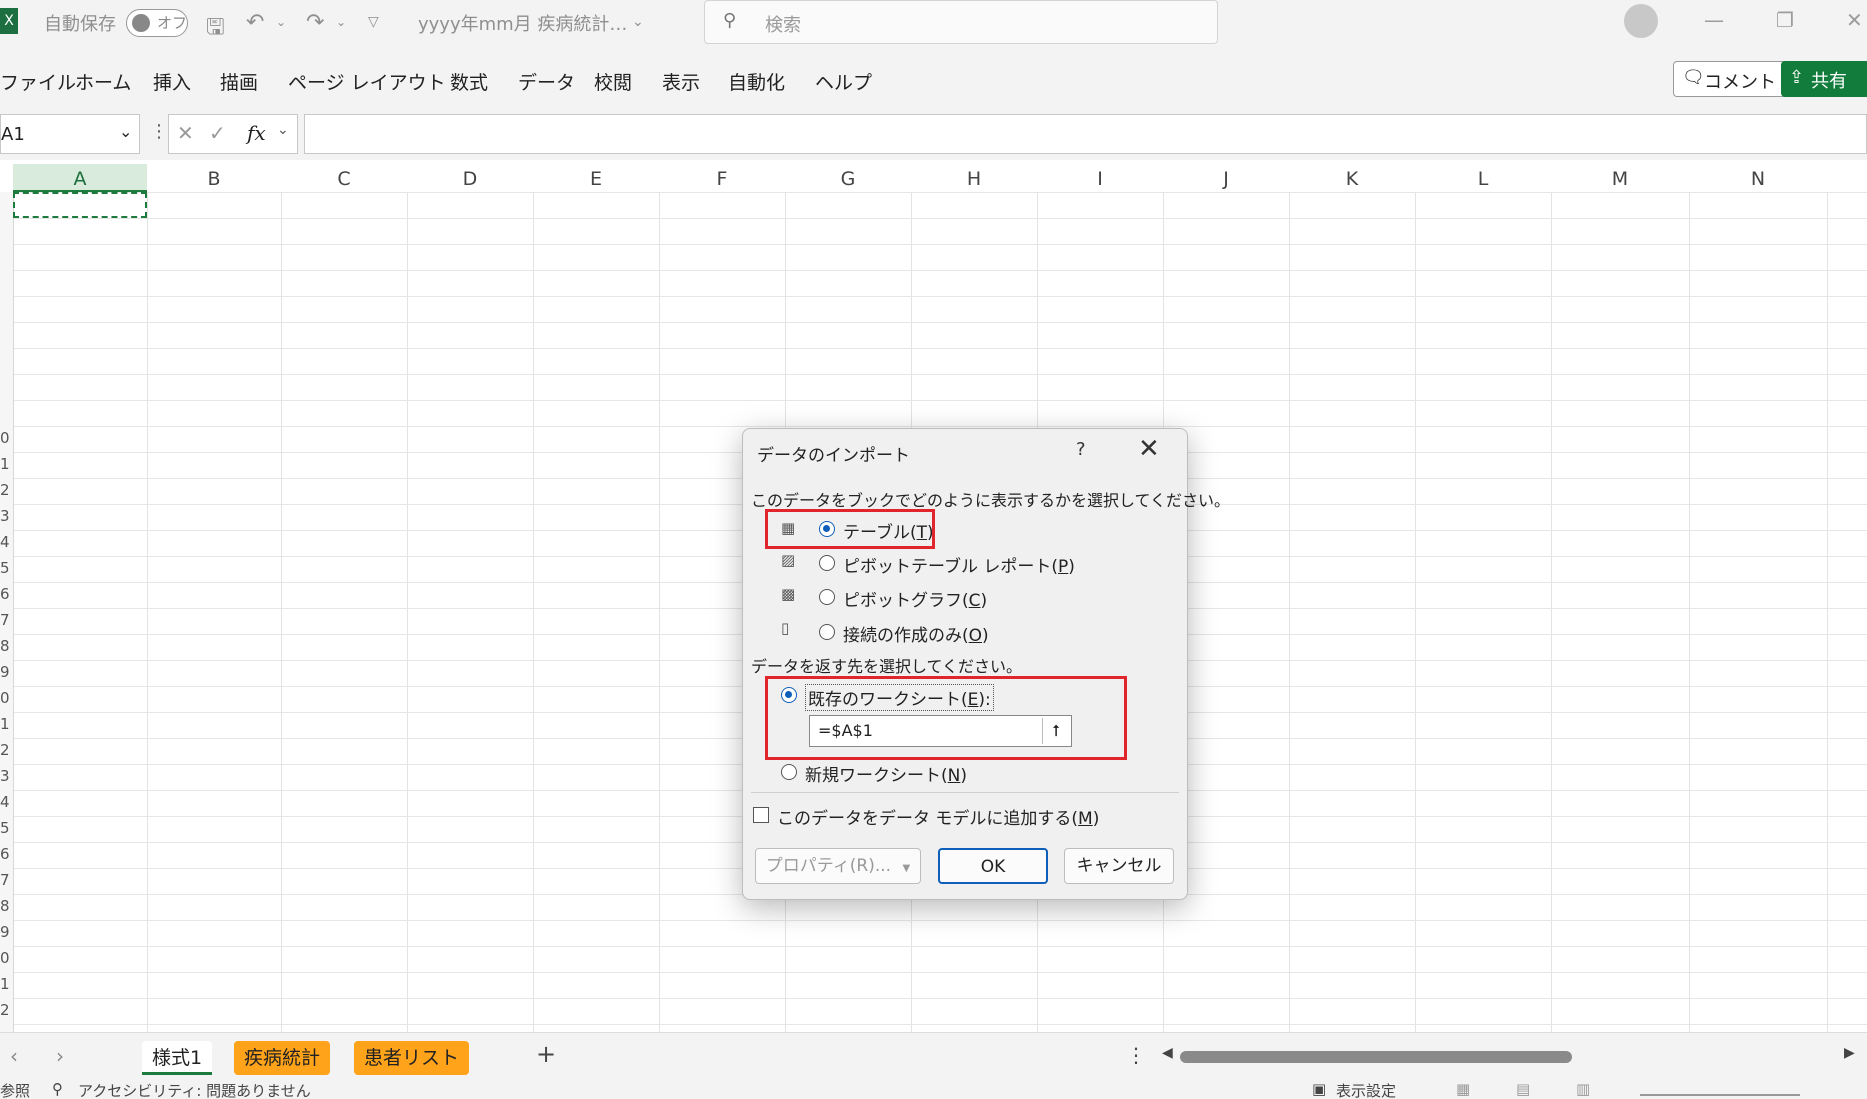 The height and width of the screenshot is (1099, 1867). Describe the element at coordinates (974, 178) in the screenshot. I see `column-header-h: H` at that location.